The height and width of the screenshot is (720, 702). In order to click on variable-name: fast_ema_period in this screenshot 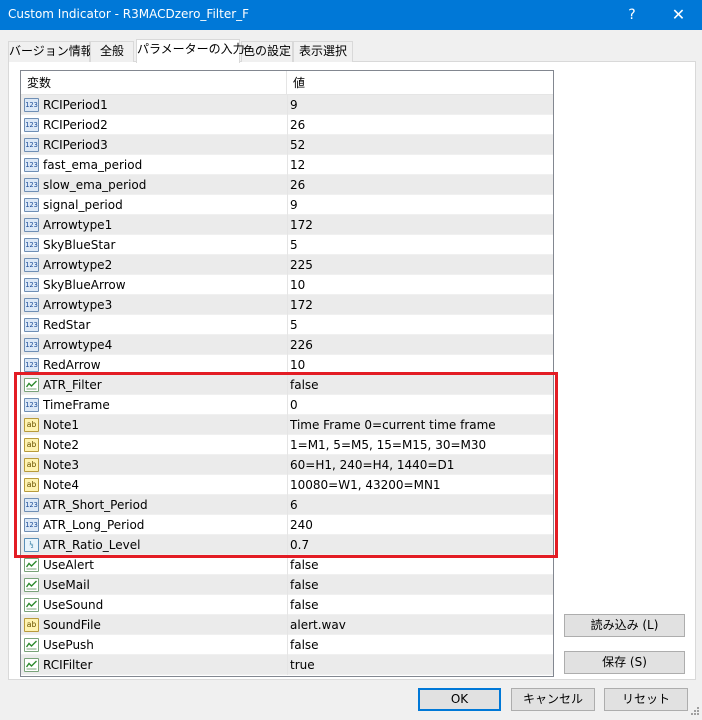, I will do `click(93, 165)`.